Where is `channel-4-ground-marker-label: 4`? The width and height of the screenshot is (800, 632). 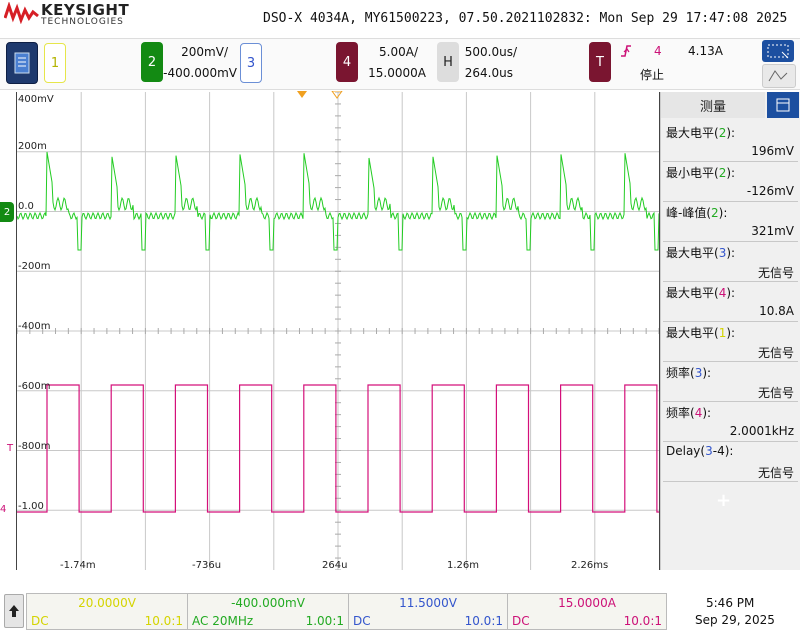
channel-4-ground-marker-label: 4 is located at coordinates (3, 509).